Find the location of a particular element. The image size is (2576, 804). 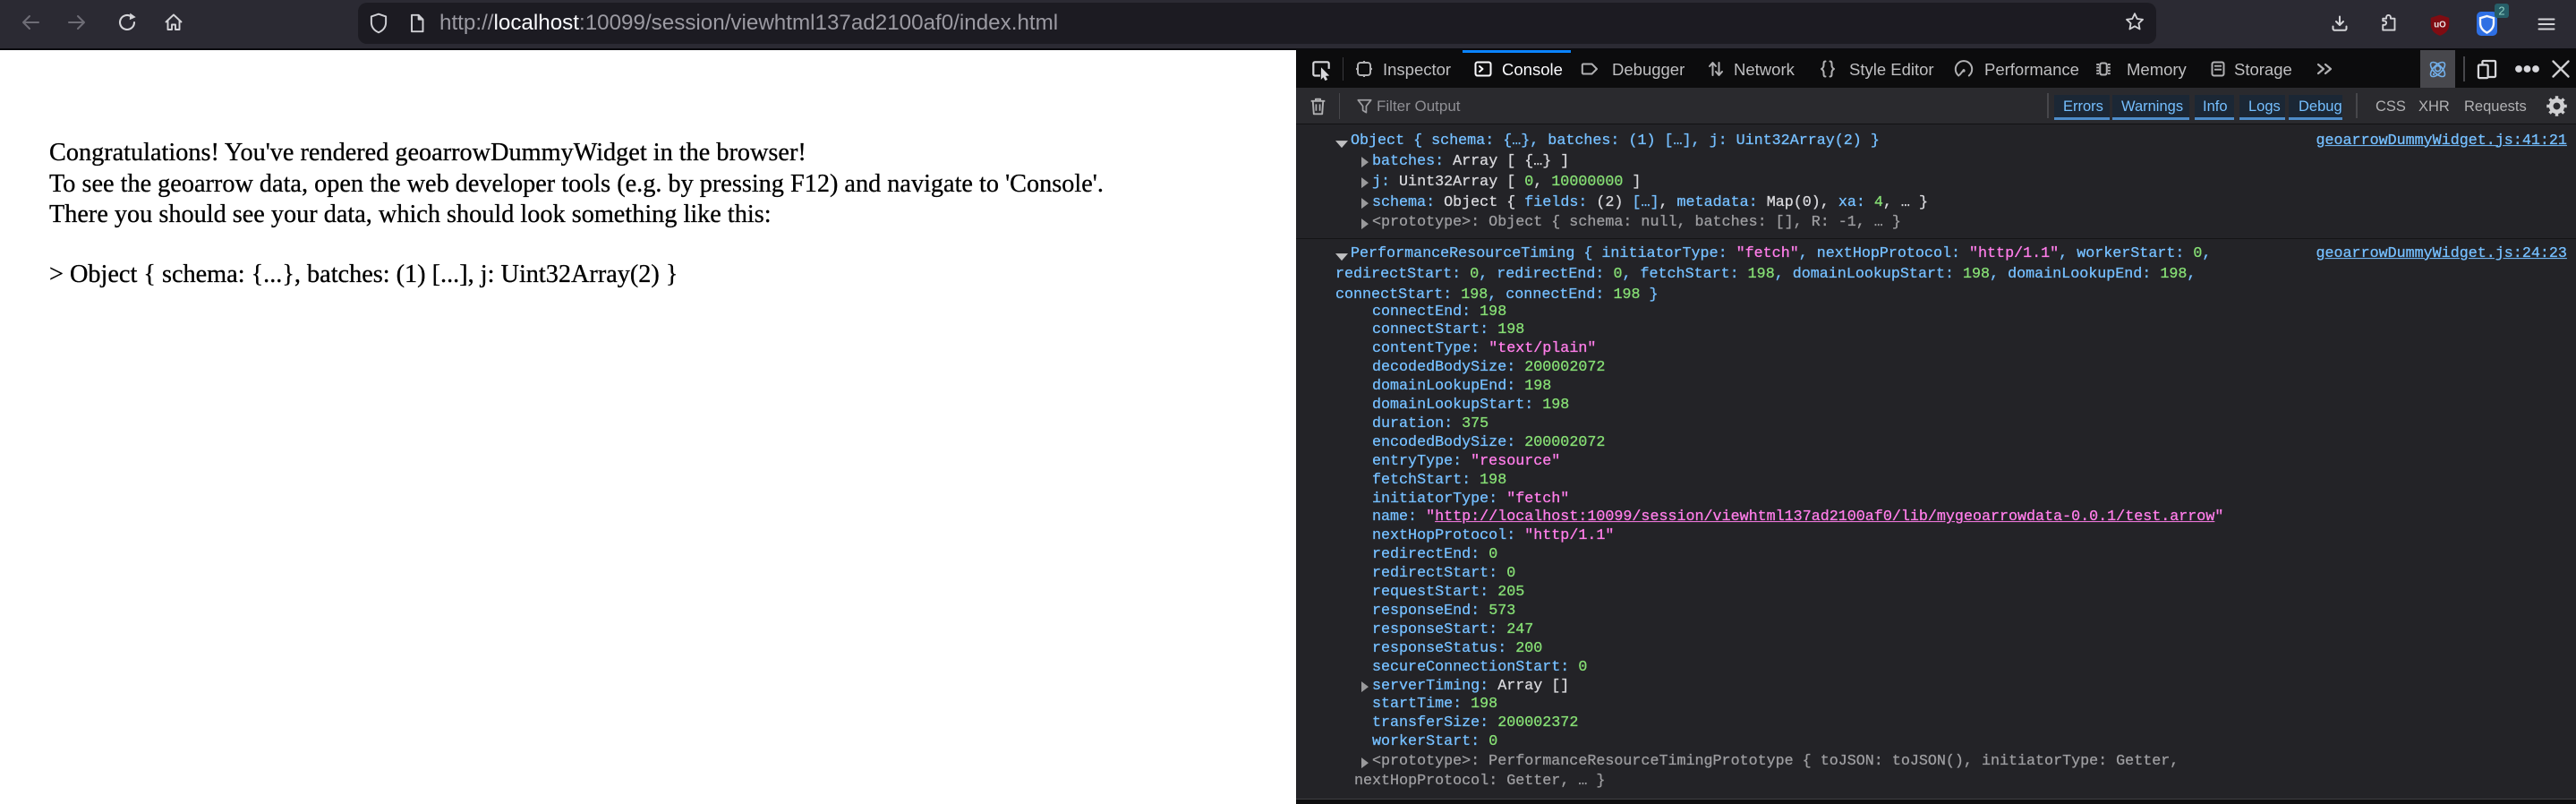

svg-text: uO is located at coordinates (2440, 25).